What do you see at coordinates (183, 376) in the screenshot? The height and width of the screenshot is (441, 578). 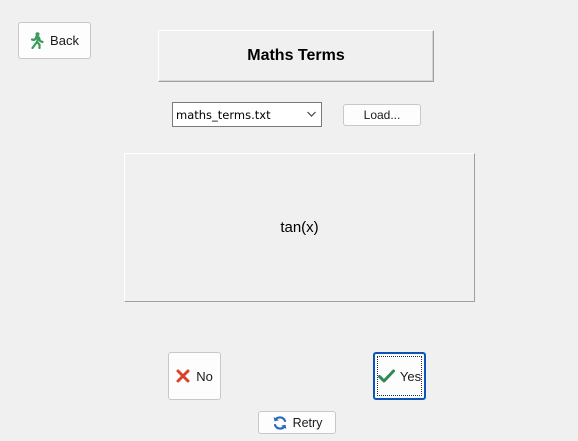 I see `cross-icon` at bounding box center [183, 376].